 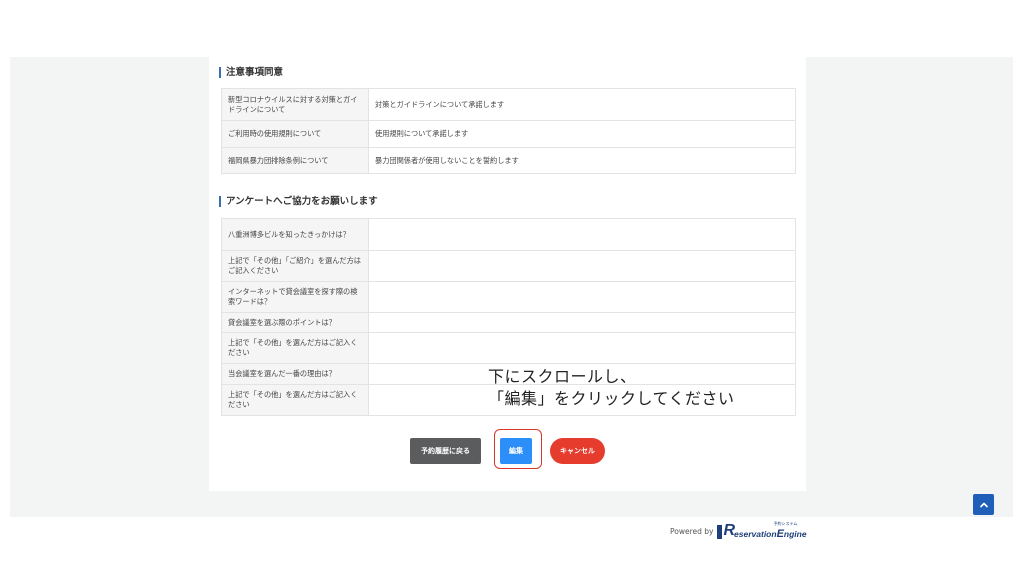 I want to click on edit-button: 編集, so click(x=516, y=451).